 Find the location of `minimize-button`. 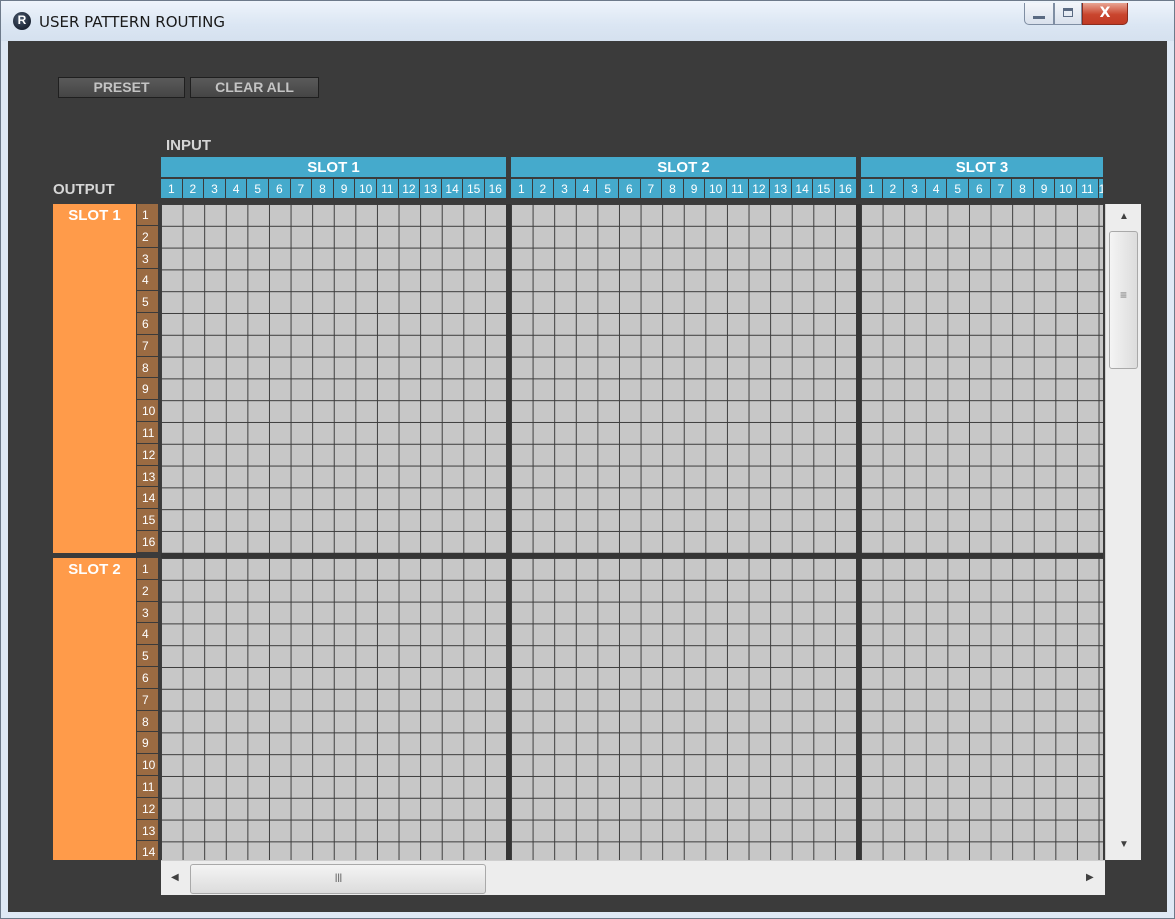

minimize-button is located at coordinates (1039, 14).